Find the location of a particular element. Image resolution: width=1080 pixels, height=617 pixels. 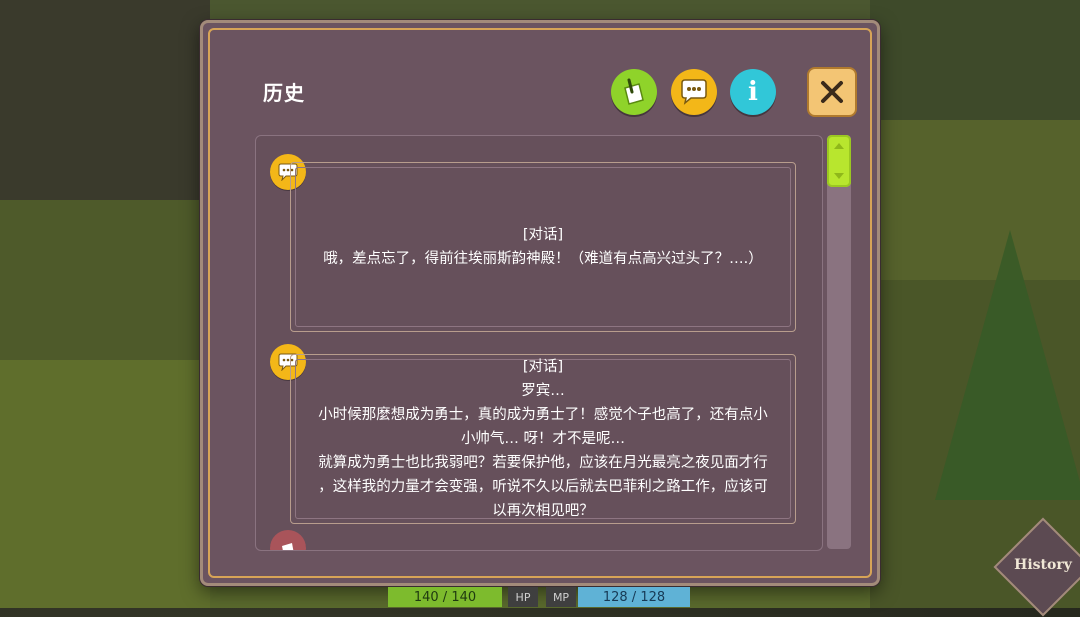

entry-line: 小时候那麼想成为勇士，真的成为勇士了！感觉个子也高了，还有点小 is located at coordinates (543, 415).